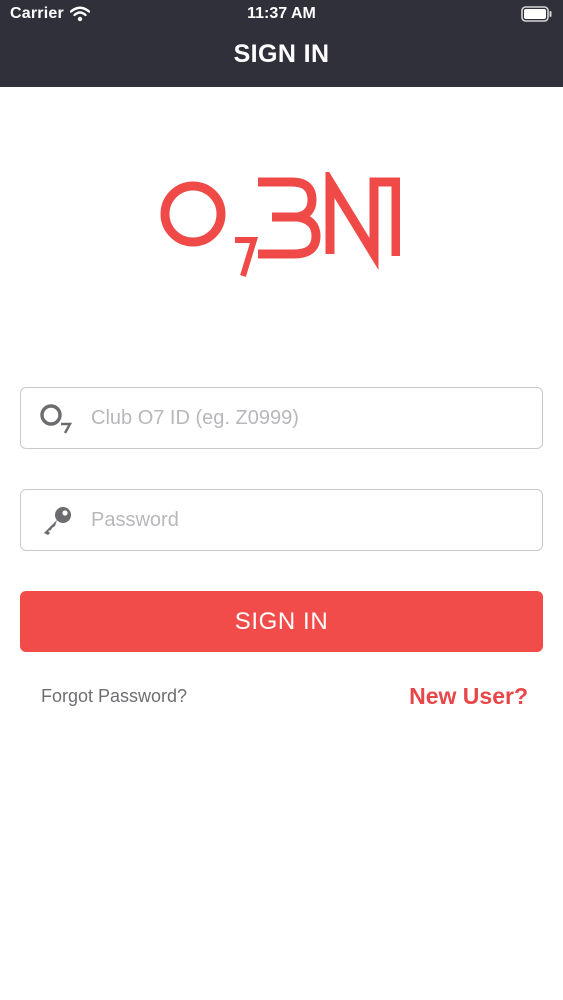 The height and width of the screenshot is (1000, 563). Describe the element at coordinates (311, 520) in the screenshot. I see `password-input` at that location.